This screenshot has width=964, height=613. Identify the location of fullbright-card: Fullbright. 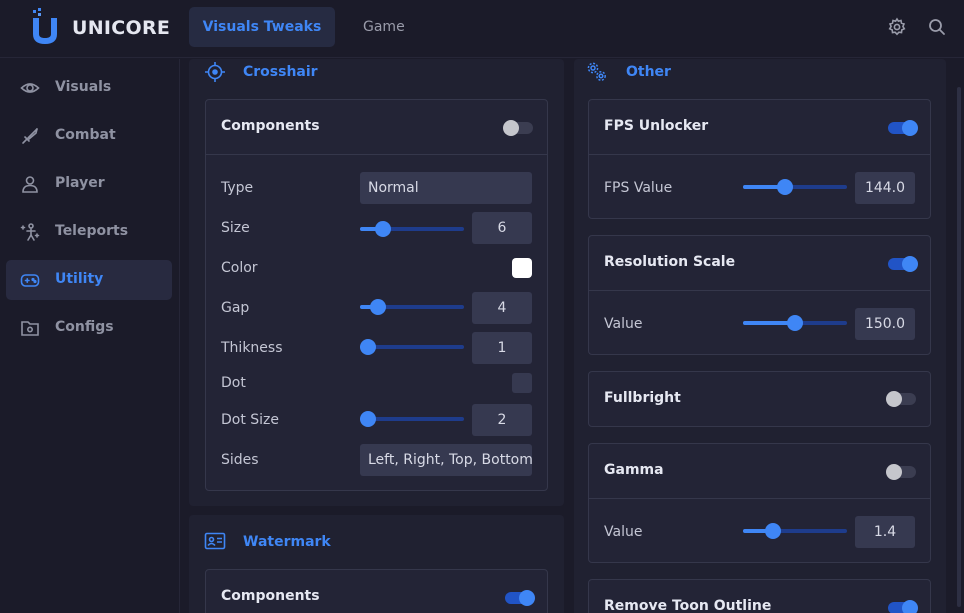
(759, 399).